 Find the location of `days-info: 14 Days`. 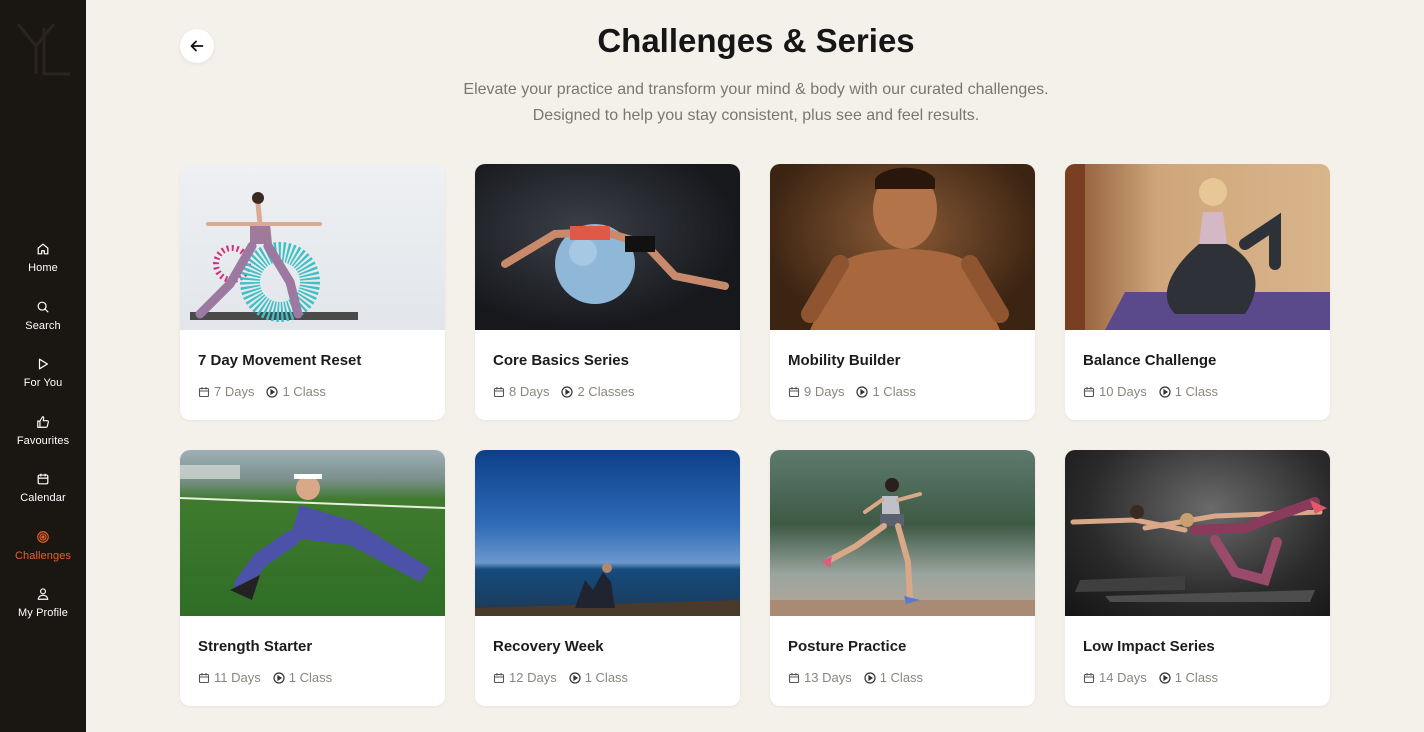

days-info: 14 Days is located at coordinates (1115, 677).